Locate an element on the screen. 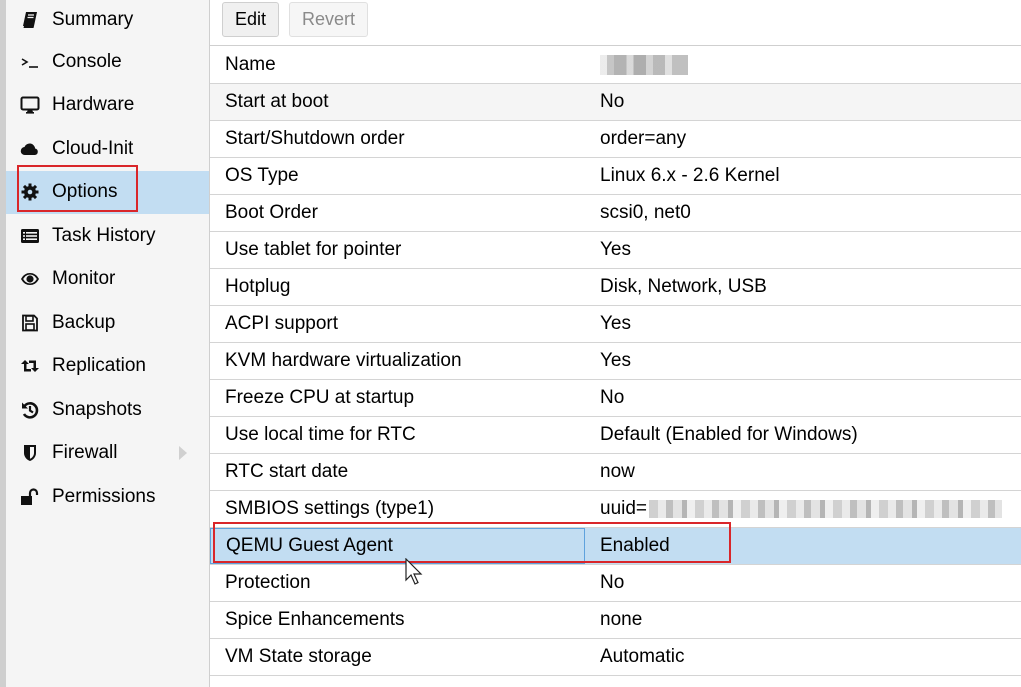  sidebar-item-console: Console is located at coordinates (107, 62).